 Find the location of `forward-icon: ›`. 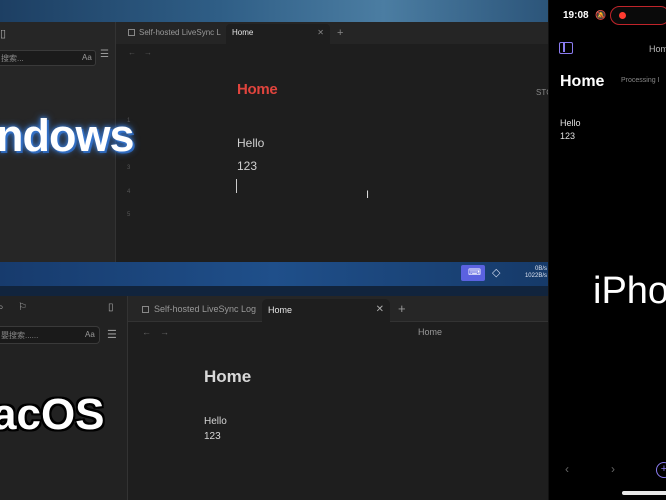

forward-icon: › is located at coordinates (613, 469).